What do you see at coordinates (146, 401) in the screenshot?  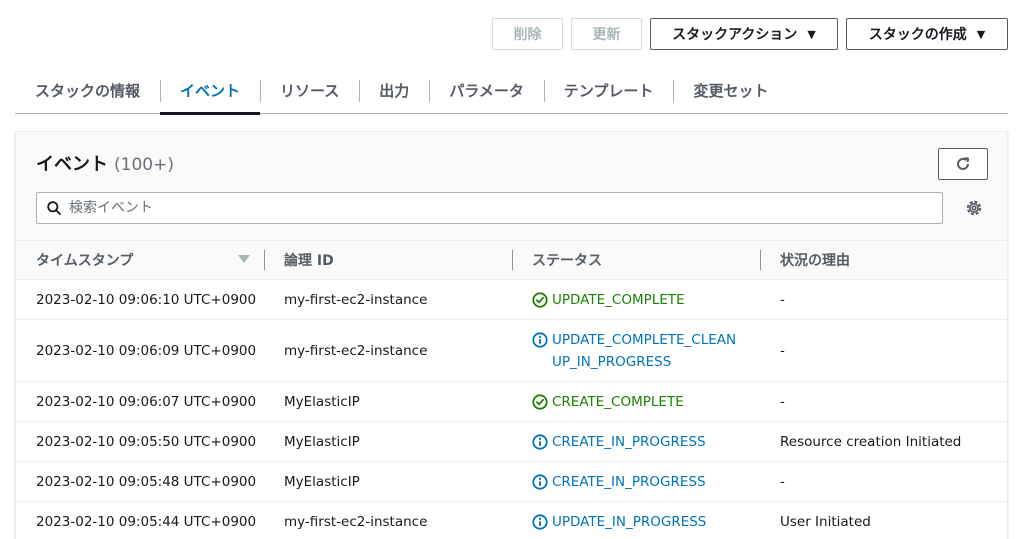 I see `timestamp-cell: 2023-02-10 09:06:07 UTC+0900` at bounding box center [146, 401].